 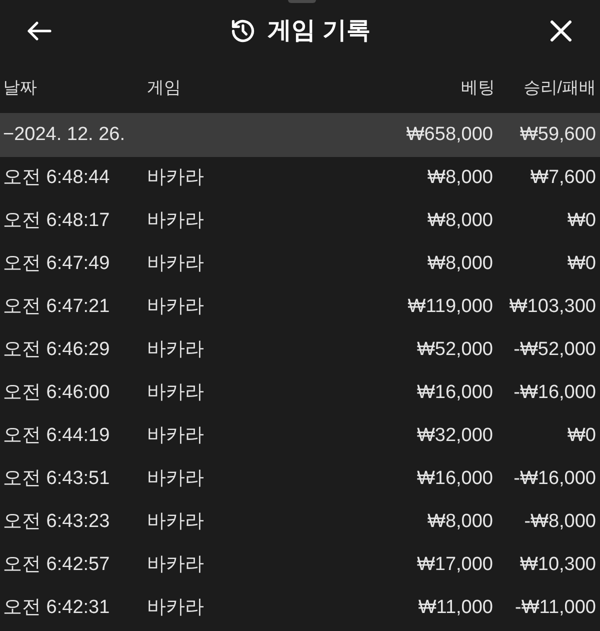 What do you see at coordinates (454, 565) in the screenshot?
I see `table-cell-text: ₩17,000` at bounding box center [454, 565].